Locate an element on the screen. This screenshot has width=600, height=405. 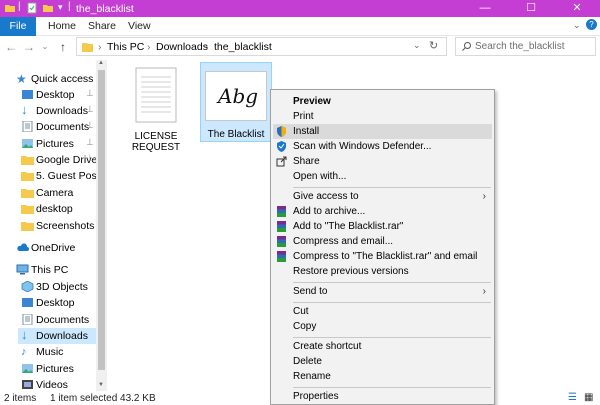
menu-item-delete: Delete is located at coordinates (382, 361).